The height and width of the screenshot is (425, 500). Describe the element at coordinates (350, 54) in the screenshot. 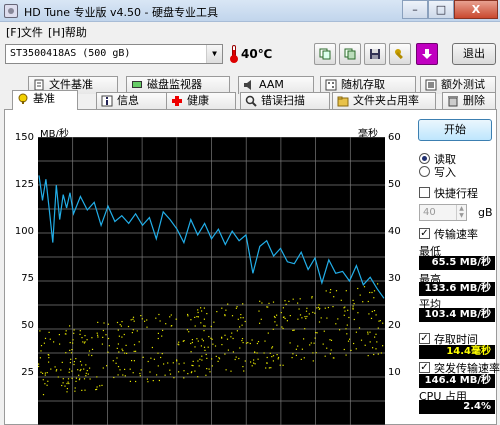

I see `copy-all-button` at that location.